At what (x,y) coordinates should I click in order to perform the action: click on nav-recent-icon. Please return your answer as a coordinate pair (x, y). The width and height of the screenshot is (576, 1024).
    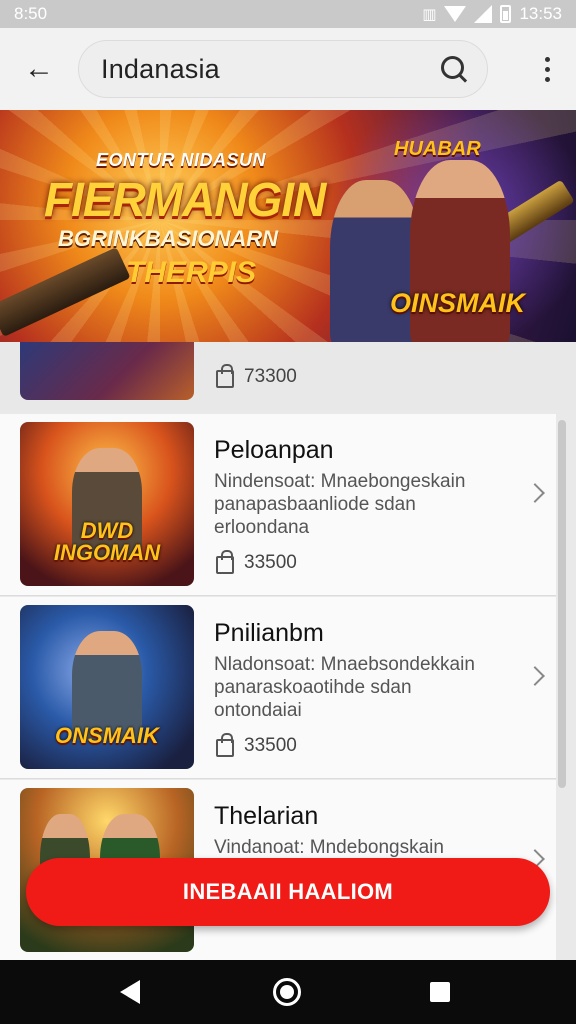
    Looking at the image, I should click on (440, 992).